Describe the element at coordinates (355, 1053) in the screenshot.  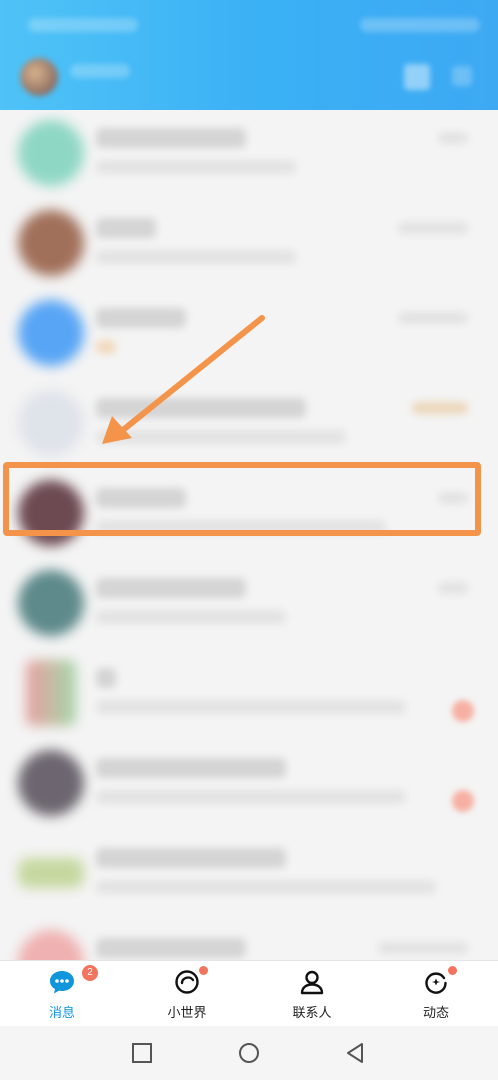
I see `triangle-back-icon` at that location.